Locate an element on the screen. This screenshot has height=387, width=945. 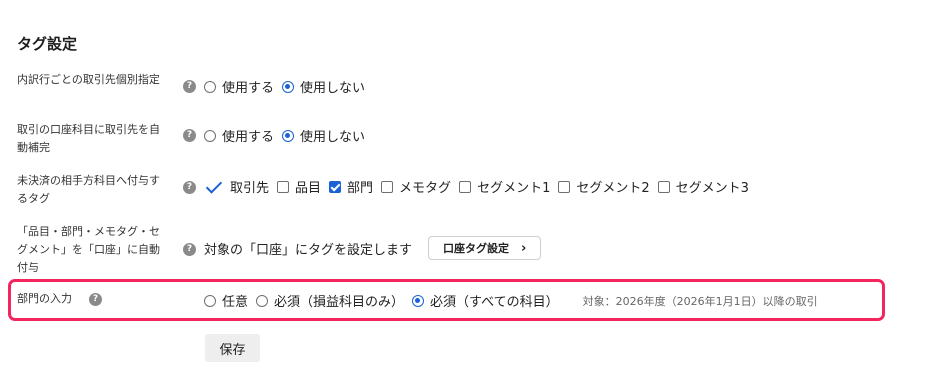
save-button: 保存 is located at coordinates (232, 348).